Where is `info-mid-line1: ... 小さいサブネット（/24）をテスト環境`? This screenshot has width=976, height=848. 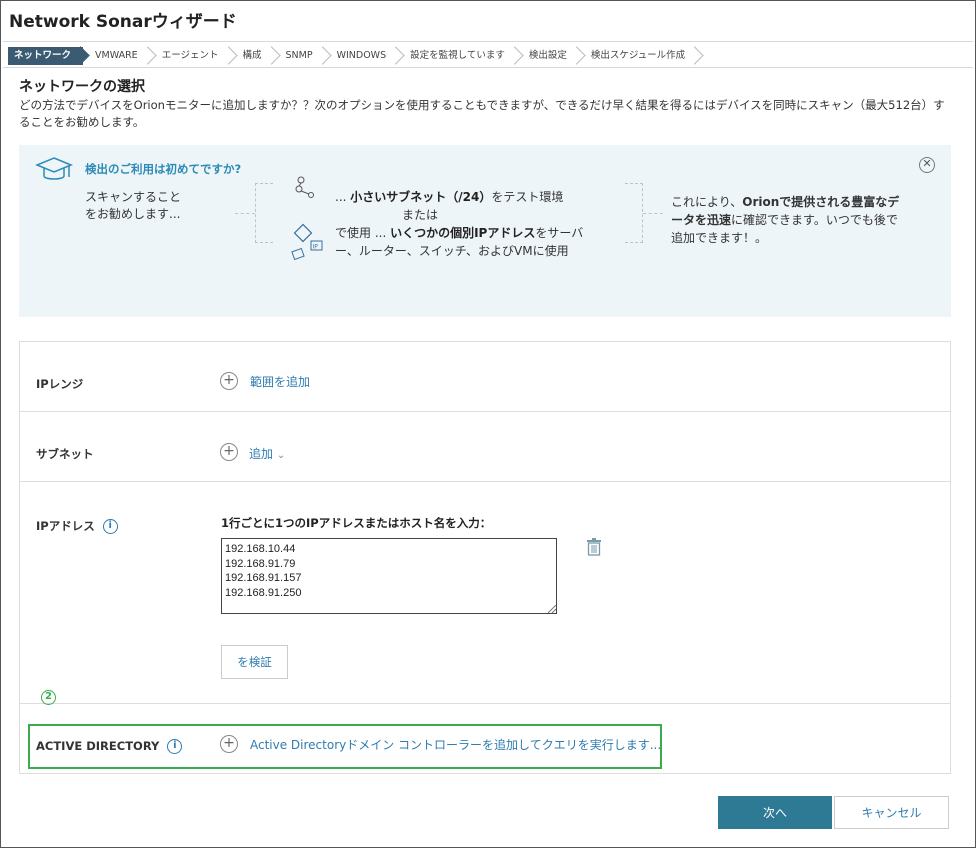 info-mid-line1: ... 小さいサブネット（/24）をテスト環境 is located at coordinates (460, 197).